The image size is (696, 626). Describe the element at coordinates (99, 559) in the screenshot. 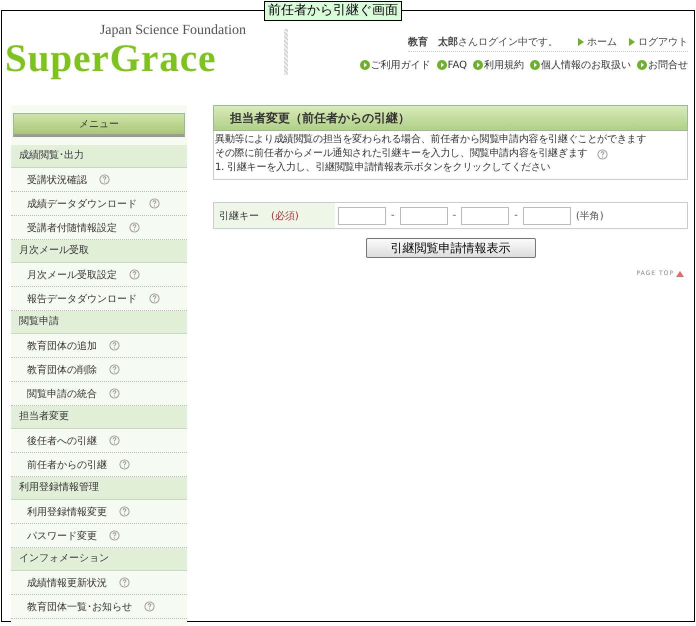

I see `menu-section-heading: インフォメーション` at that location.